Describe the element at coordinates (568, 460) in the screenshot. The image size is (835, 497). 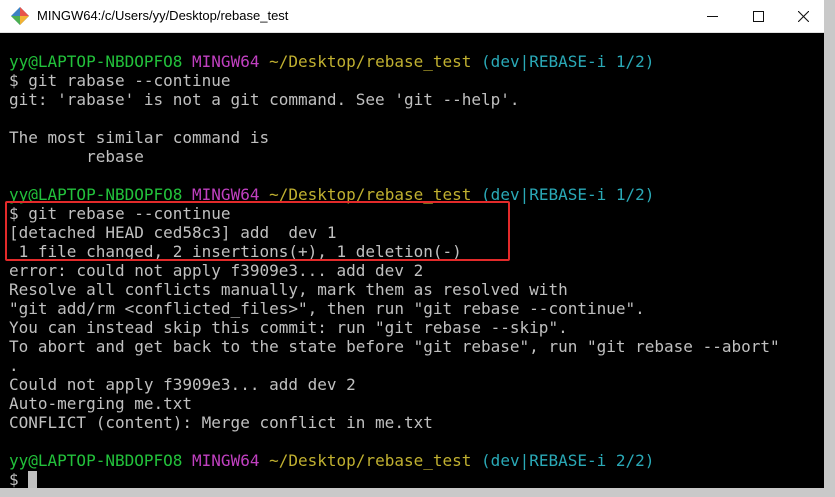
I see `prompt-segment: (dev|REBASE-i 2/2)` at that location.